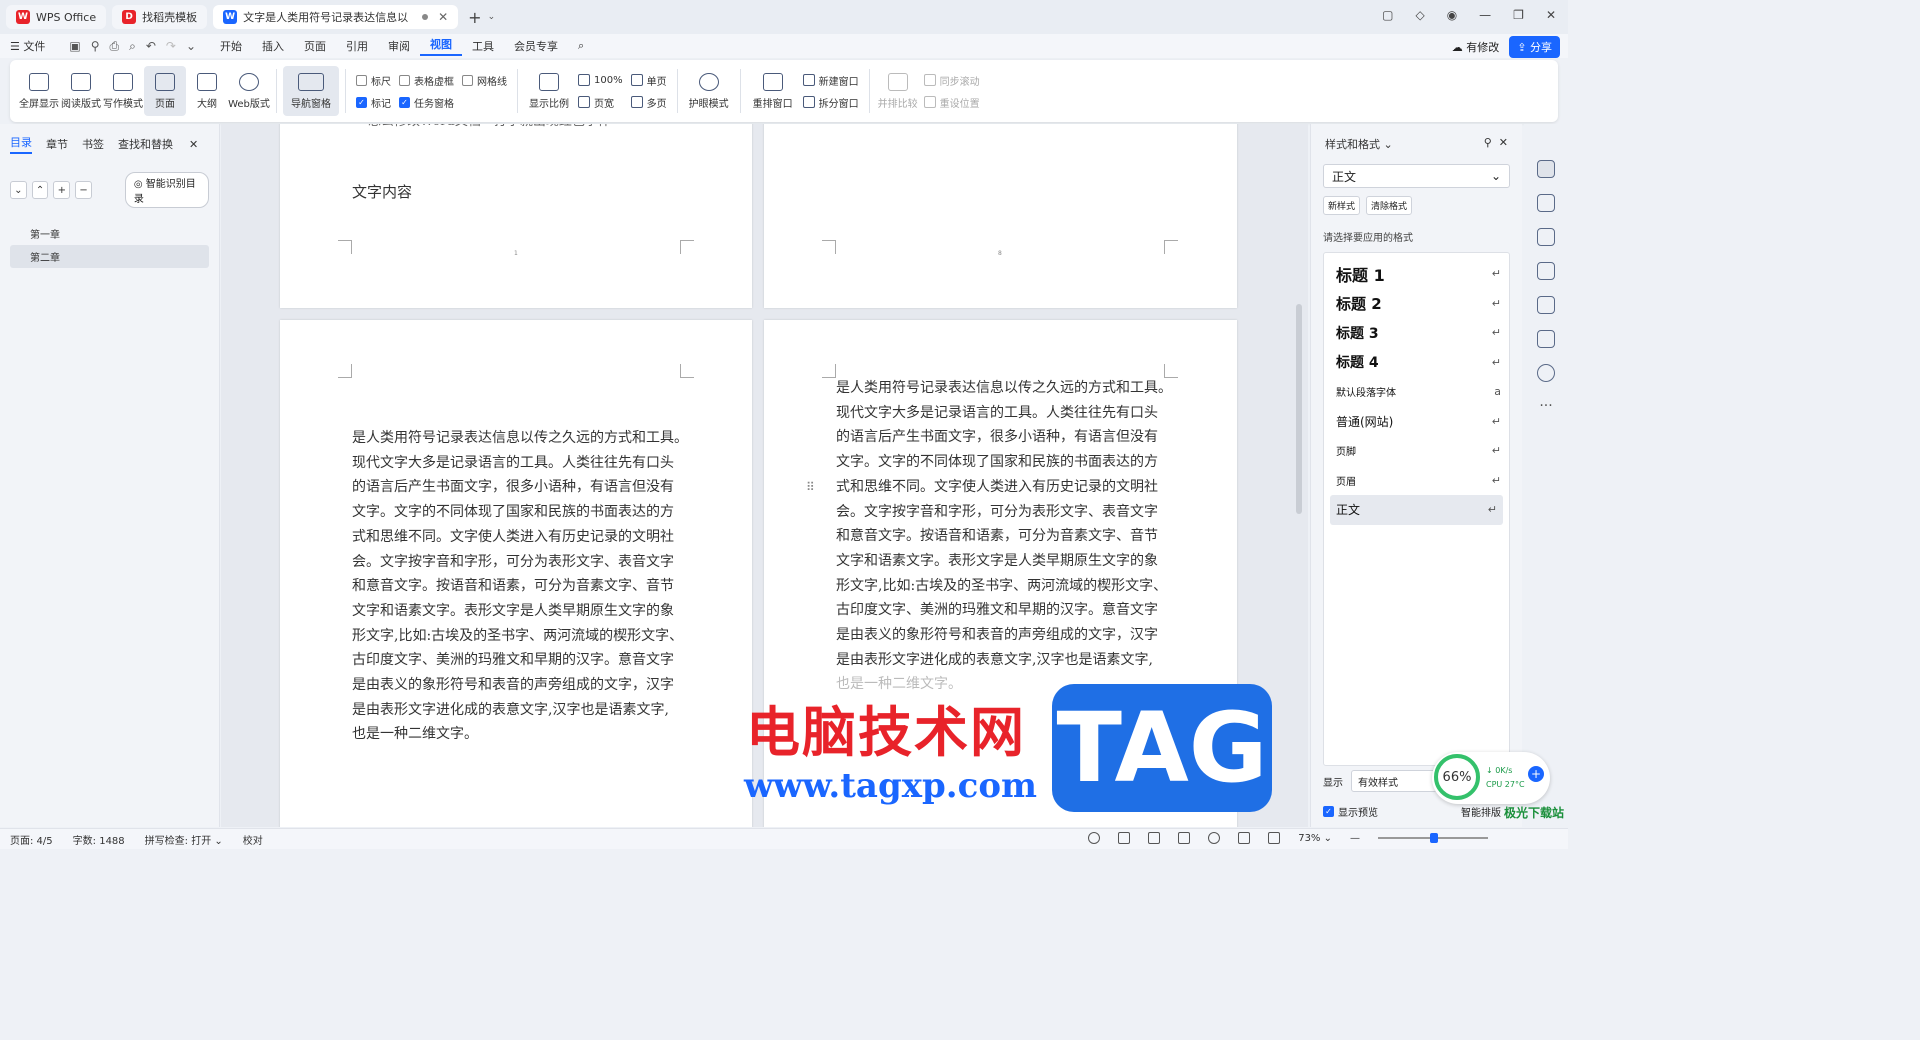 This screenshot has height=1040, width=1920. What do you see at coordinates (62, 190) in the screenshot?
I see `add-level-icon: +` at bounding box center [62, 190].